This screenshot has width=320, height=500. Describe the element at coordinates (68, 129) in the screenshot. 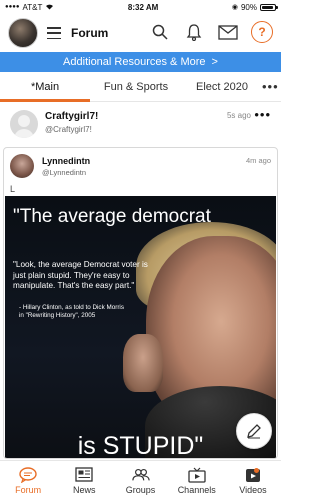

I see `post-author-handle: @Craftygirl7!` at that location.